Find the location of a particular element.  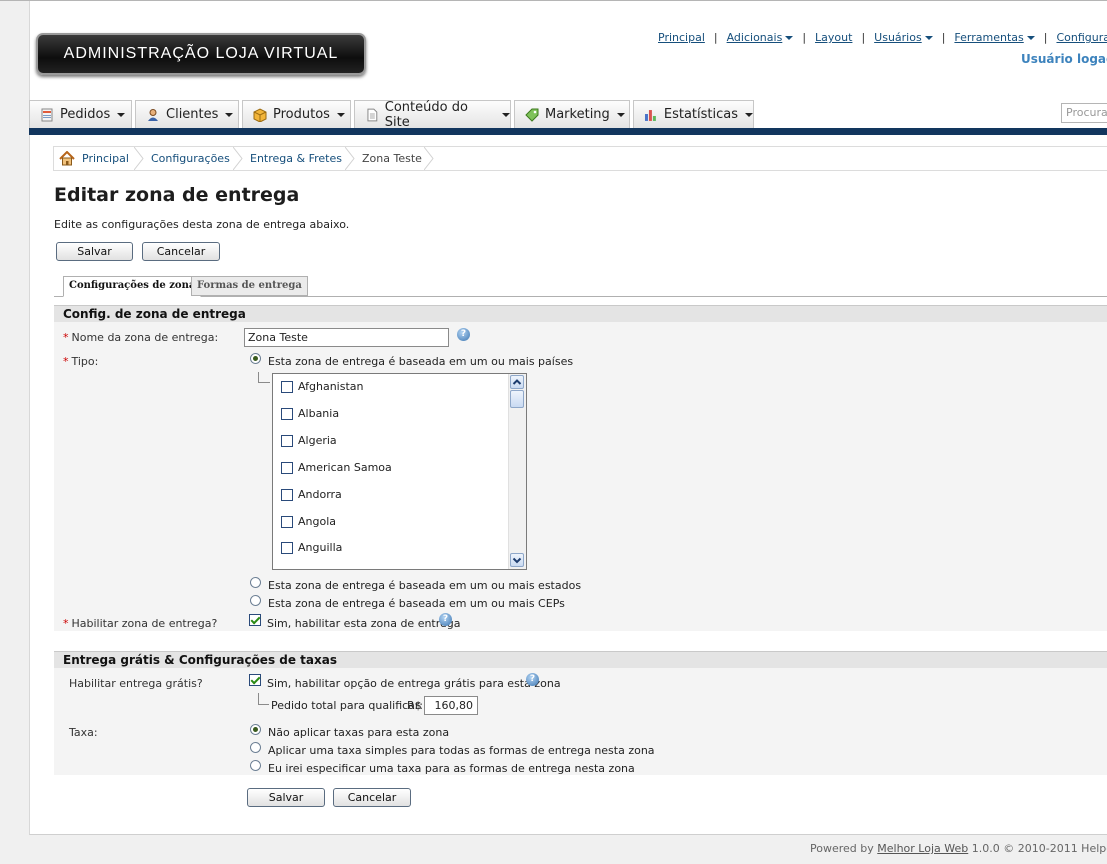

country-item: Algeria is located at coordinates (309, 444).